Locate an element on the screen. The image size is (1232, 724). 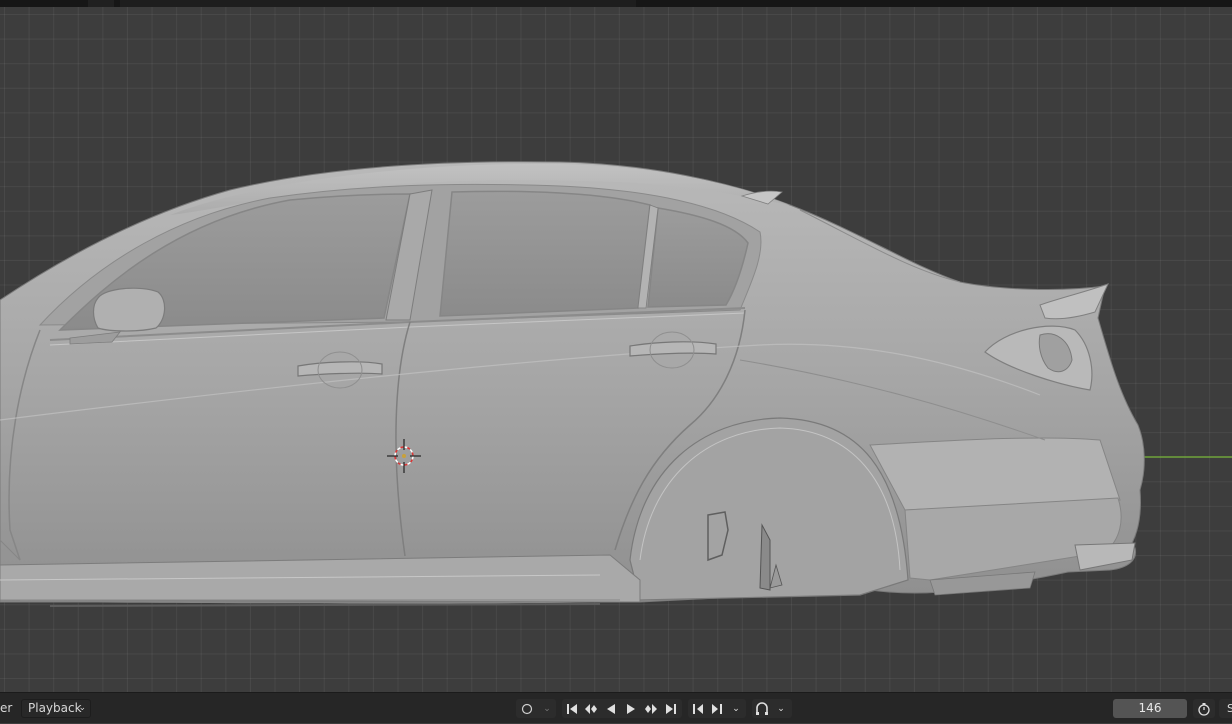
start-frame-field: S is located at coordinates (1225, 708).